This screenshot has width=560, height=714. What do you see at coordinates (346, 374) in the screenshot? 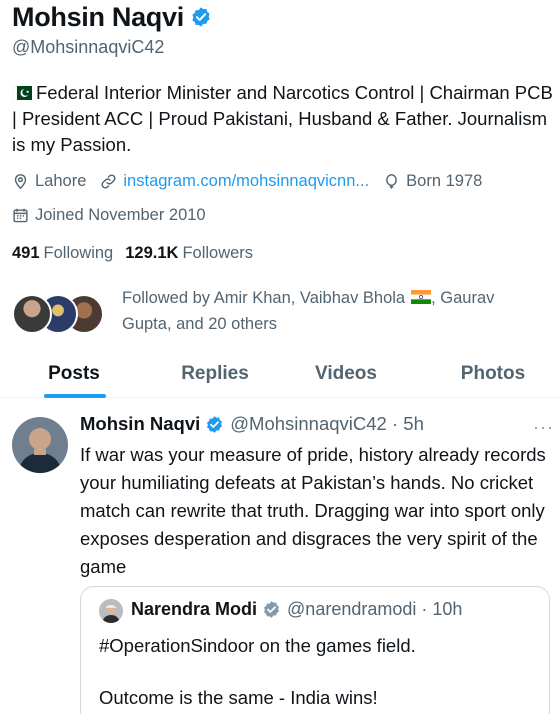
I see `tab-videos: Videos` at bounding box center [346, 374].